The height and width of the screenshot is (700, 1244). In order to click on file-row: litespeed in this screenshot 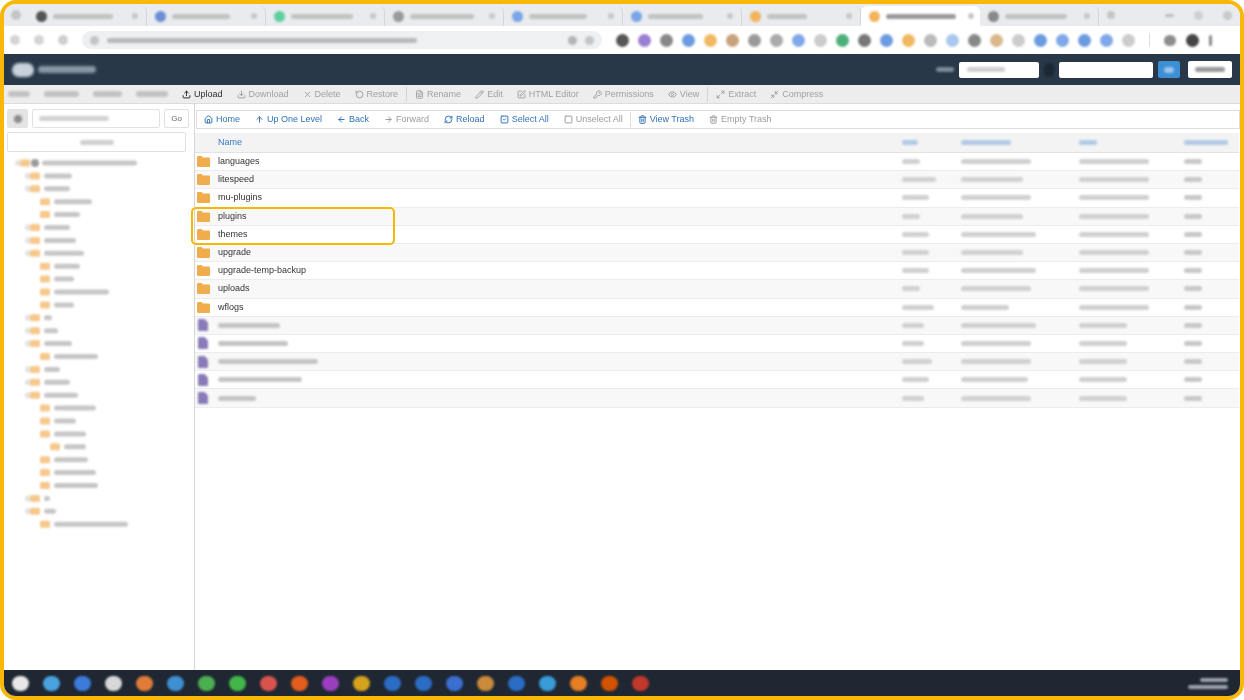, I will do `click(717, 180)`.